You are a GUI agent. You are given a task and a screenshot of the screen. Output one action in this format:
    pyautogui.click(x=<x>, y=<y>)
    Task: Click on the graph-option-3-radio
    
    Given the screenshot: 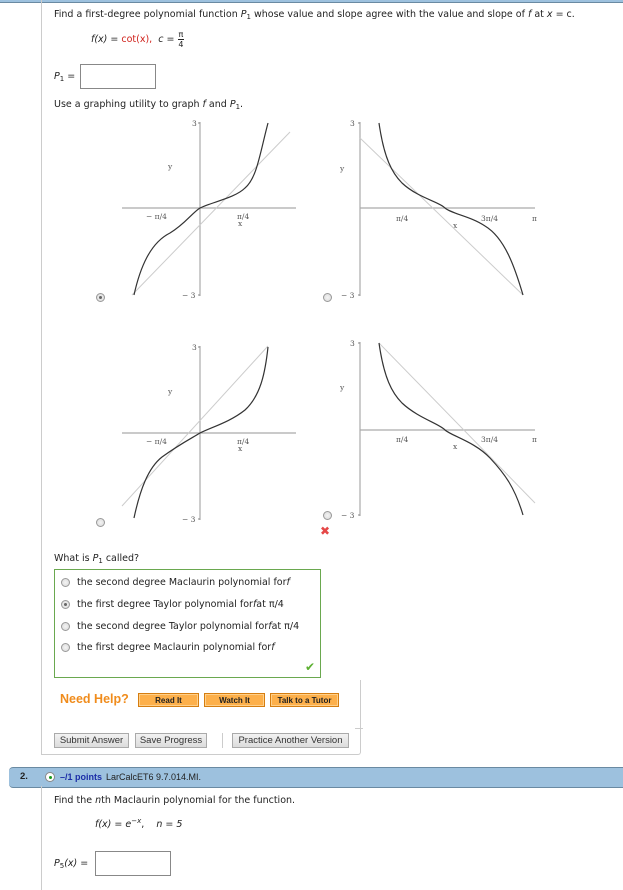 What is the action you would take?
    pyautogui.click(x=100, y=522)
    